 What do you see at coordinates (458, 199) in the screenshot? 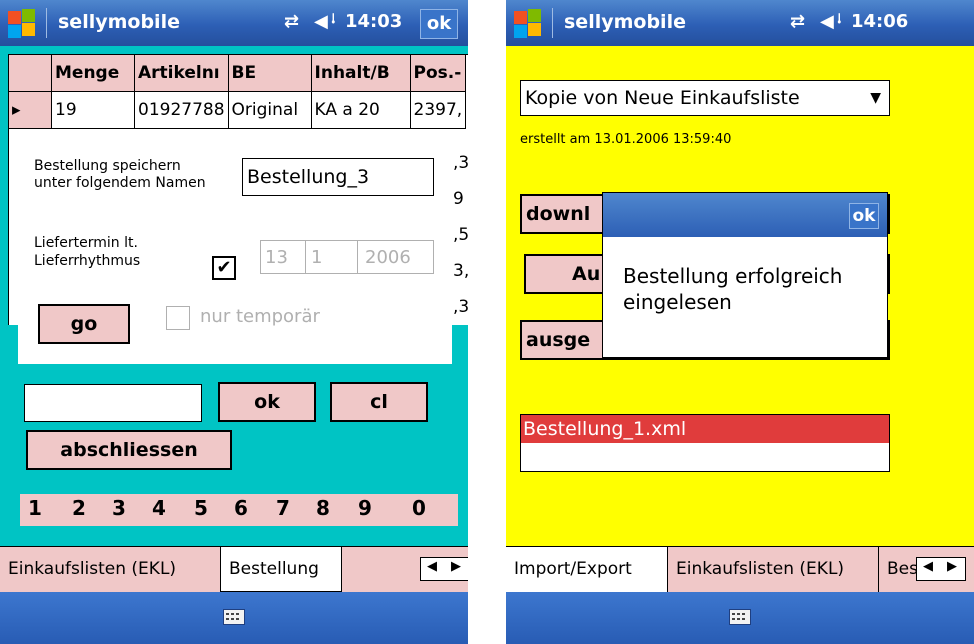
I see `grid-cell: 9` at bounding box center [458, 199].